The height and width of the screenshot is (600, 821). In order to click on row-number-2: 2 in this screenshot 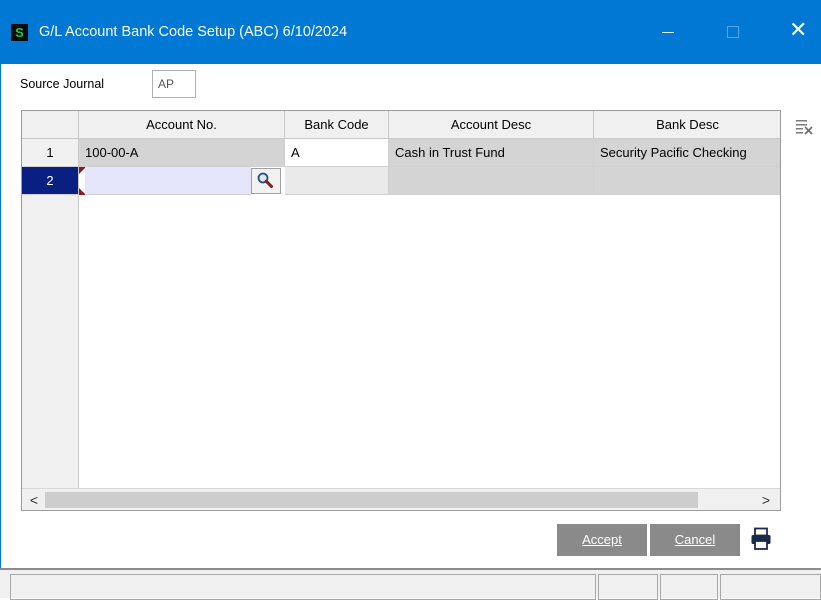, I will do `click(50, 181)`.